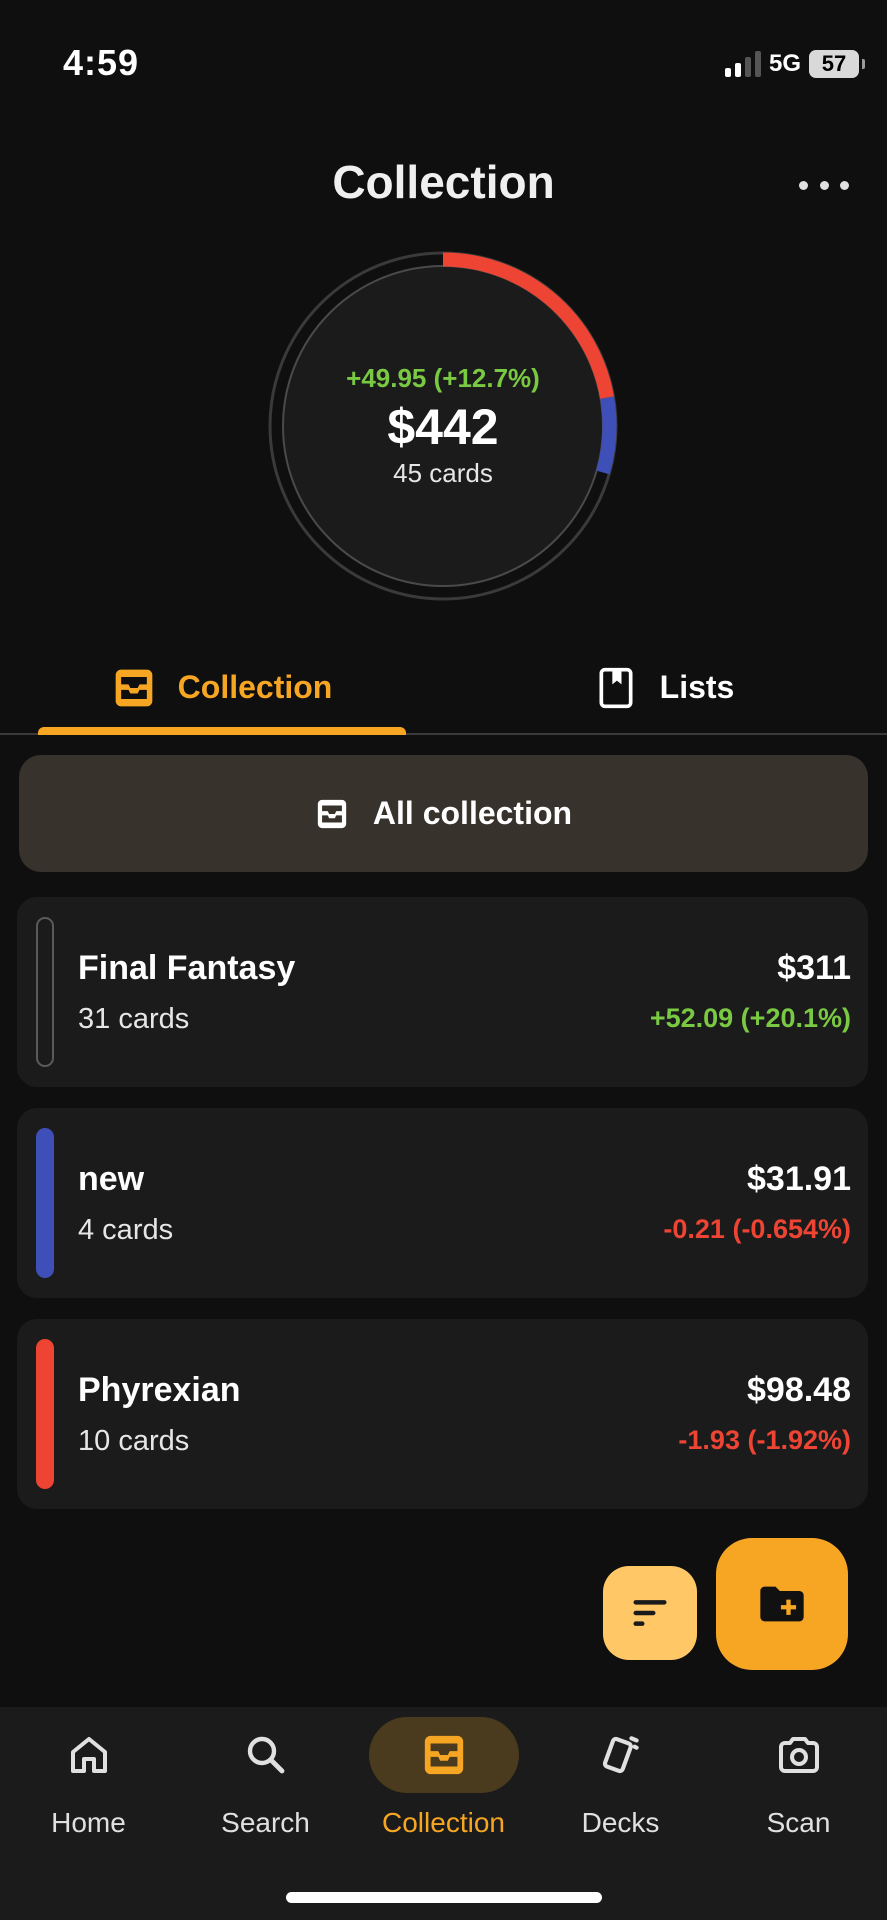 The width and height of the screenshot is (887, 1920). I want to click on list-change: -1.93 (-1.92%), so click(764, 1440).